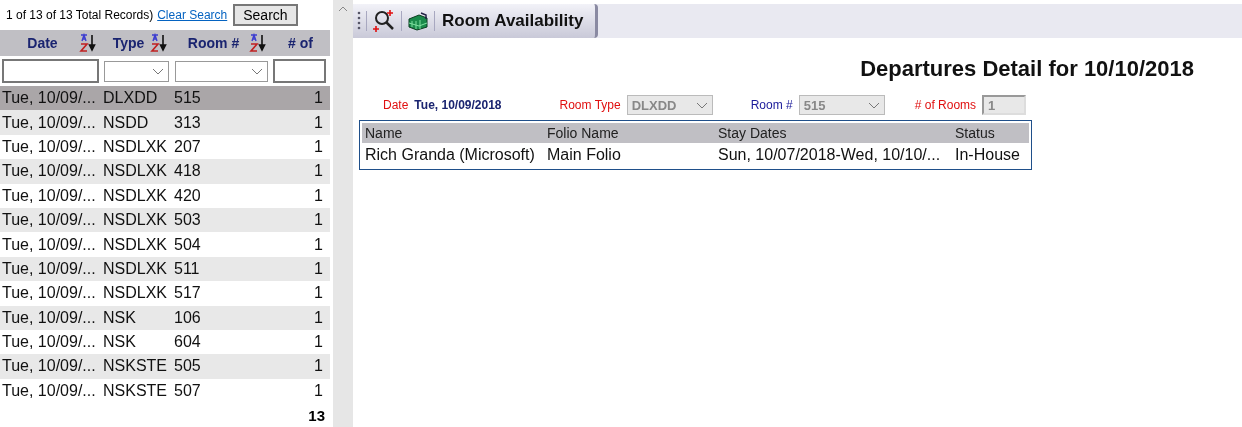 This screenshot has height=427, width=1242. Describe the element at coordinates (359, 21) in the screenshot. I see `grip-icon` at that location.